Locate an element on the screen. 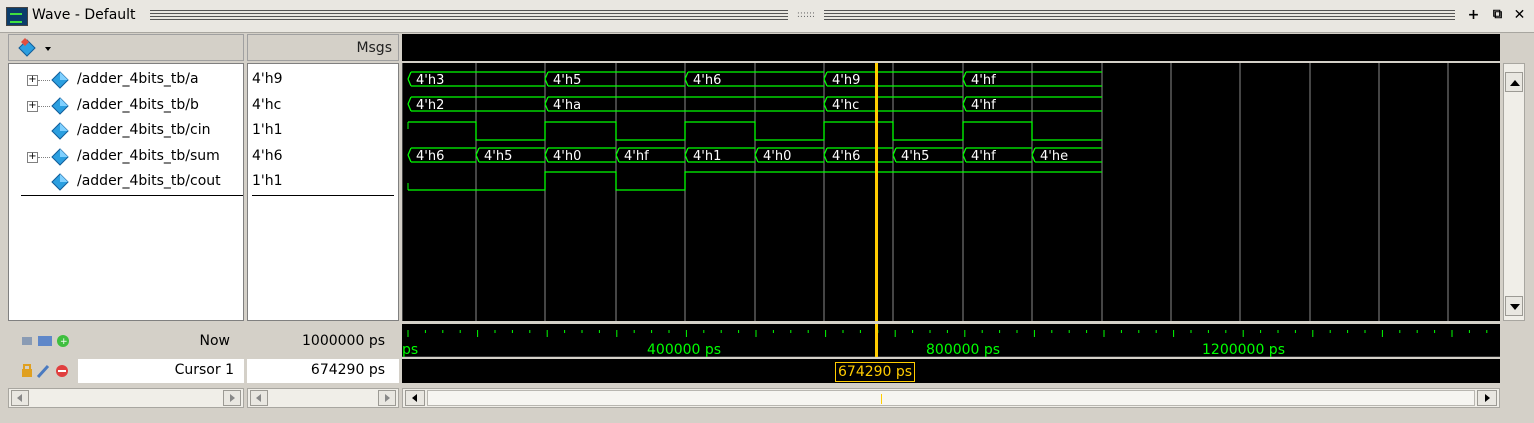  wave-scroll-right is located at coordinates (1487, 398).